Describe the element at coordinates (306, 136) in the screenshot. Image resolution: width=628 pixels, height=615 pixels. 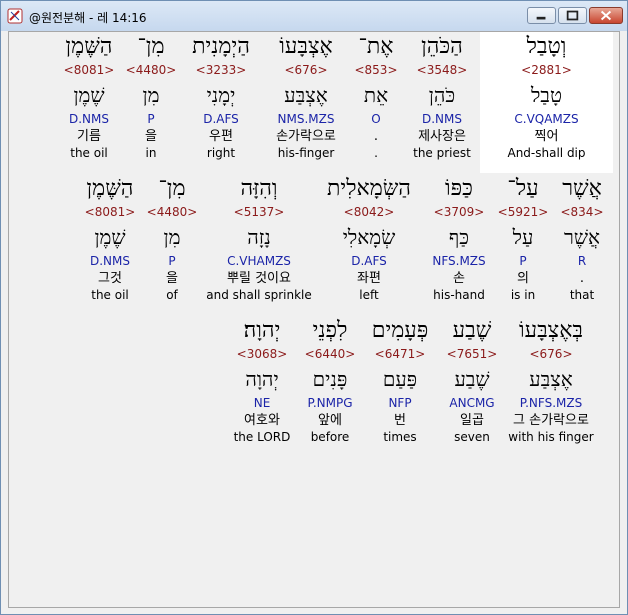
I see `korean-gloss: 손가락으로` at that location.